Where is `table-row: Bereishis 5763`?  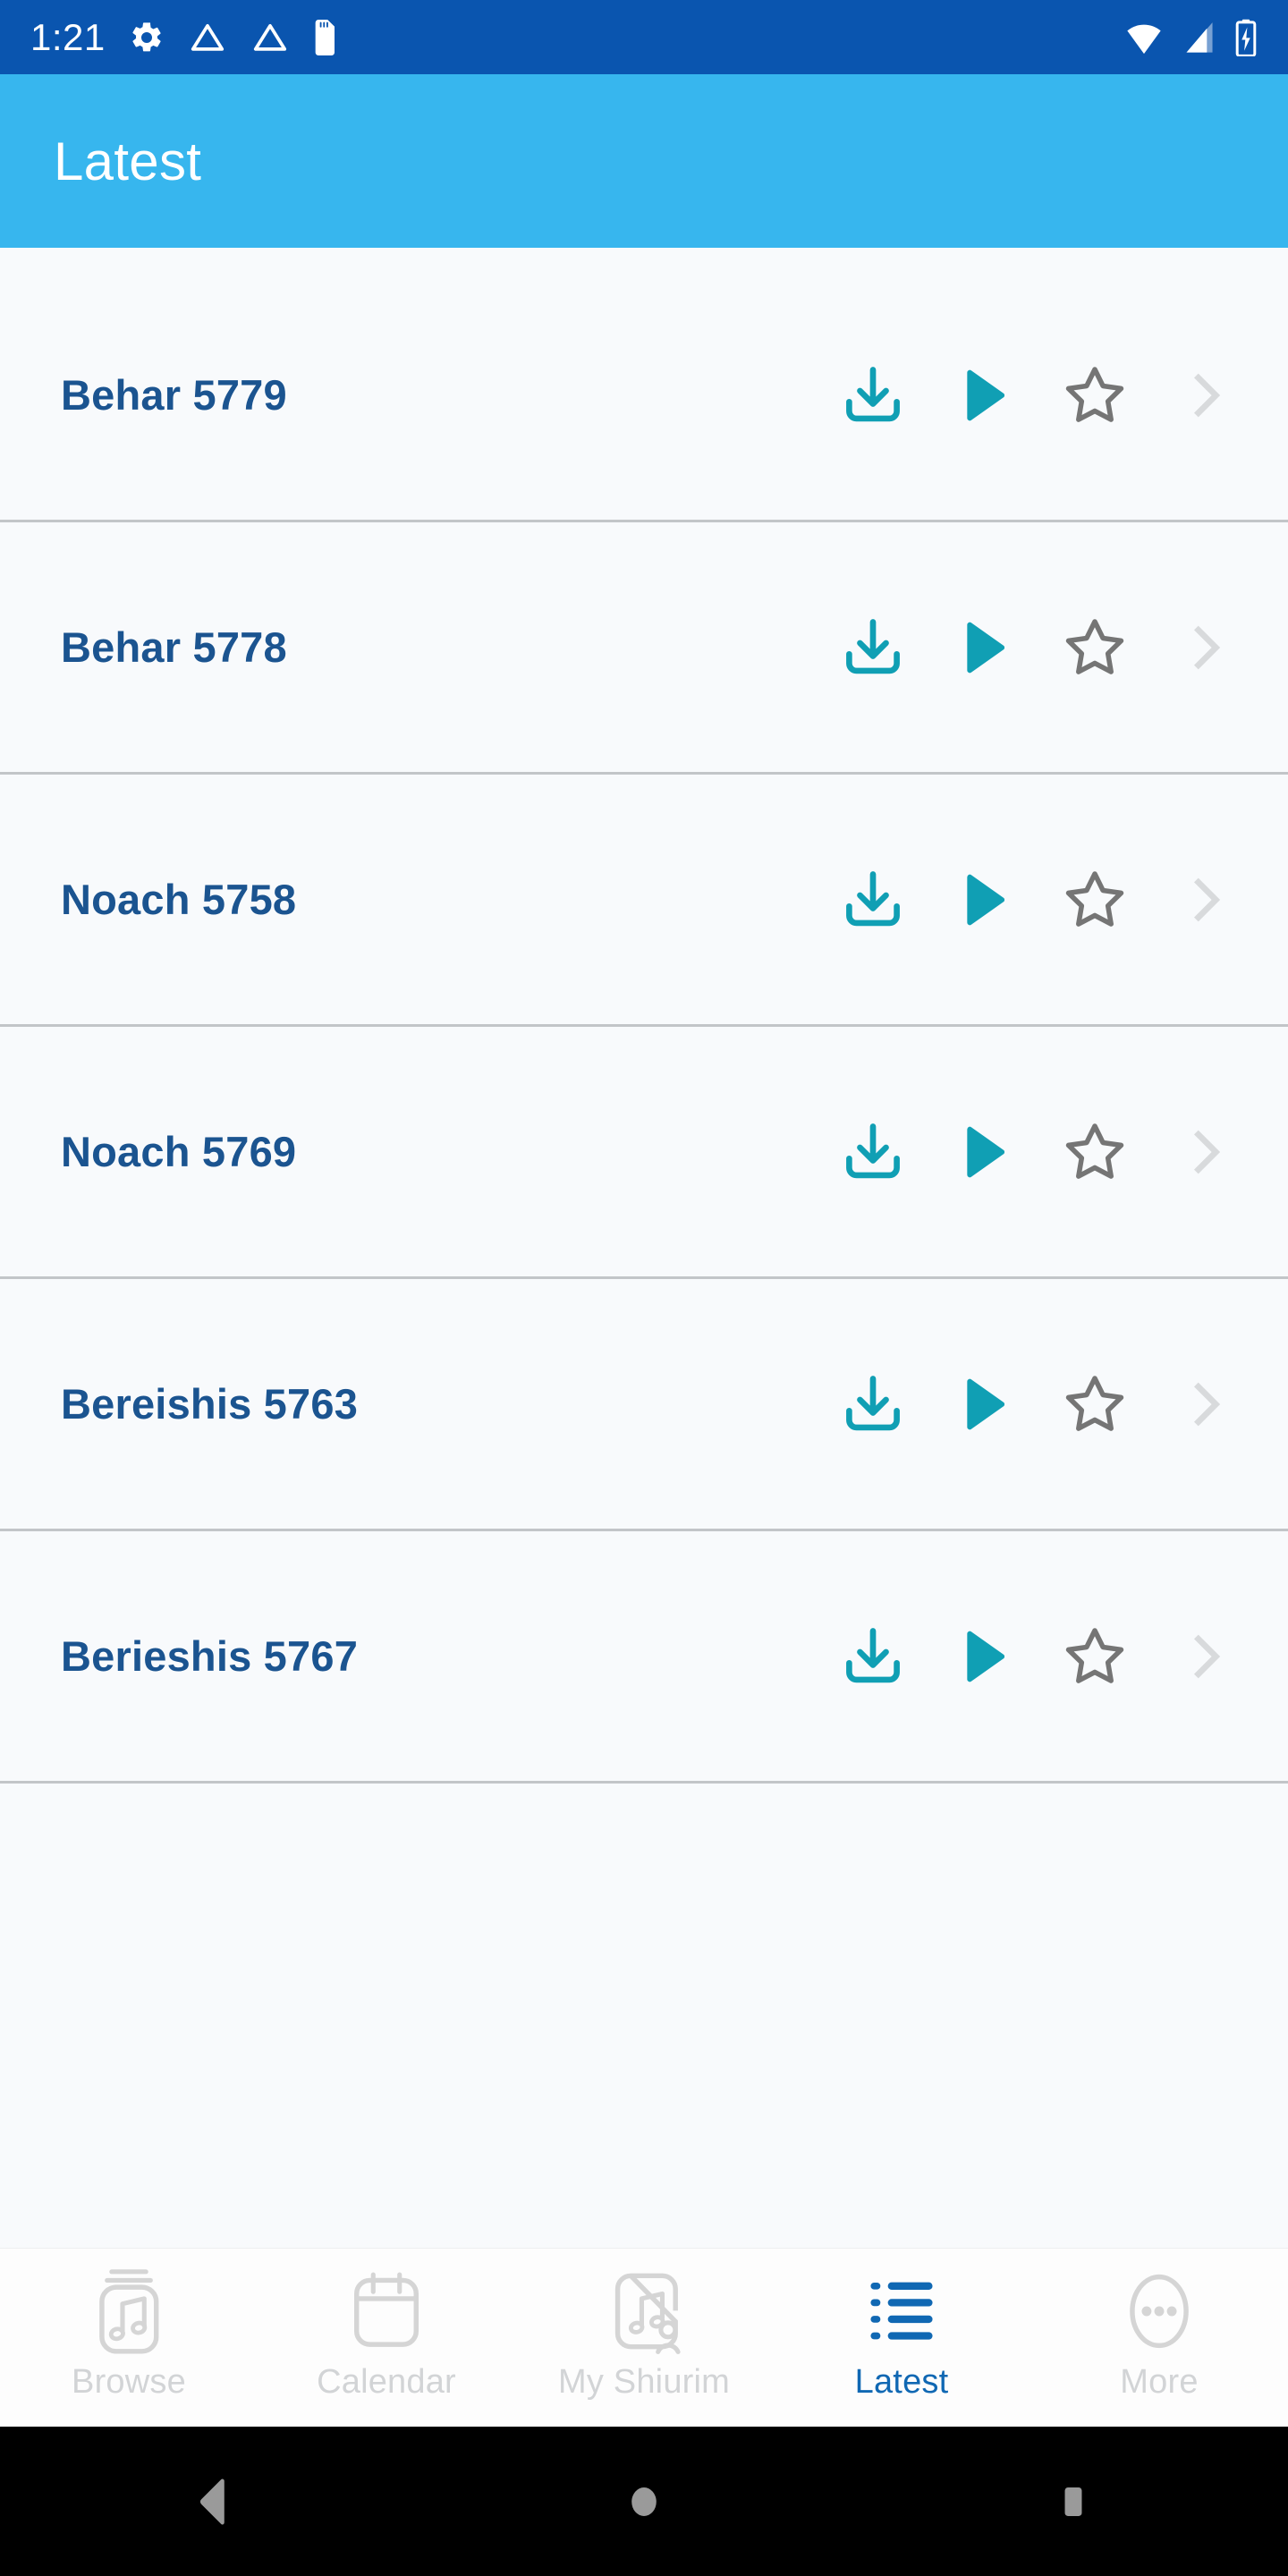 table-row: Bereishis 5763 is located at coordinates (644, 1405).